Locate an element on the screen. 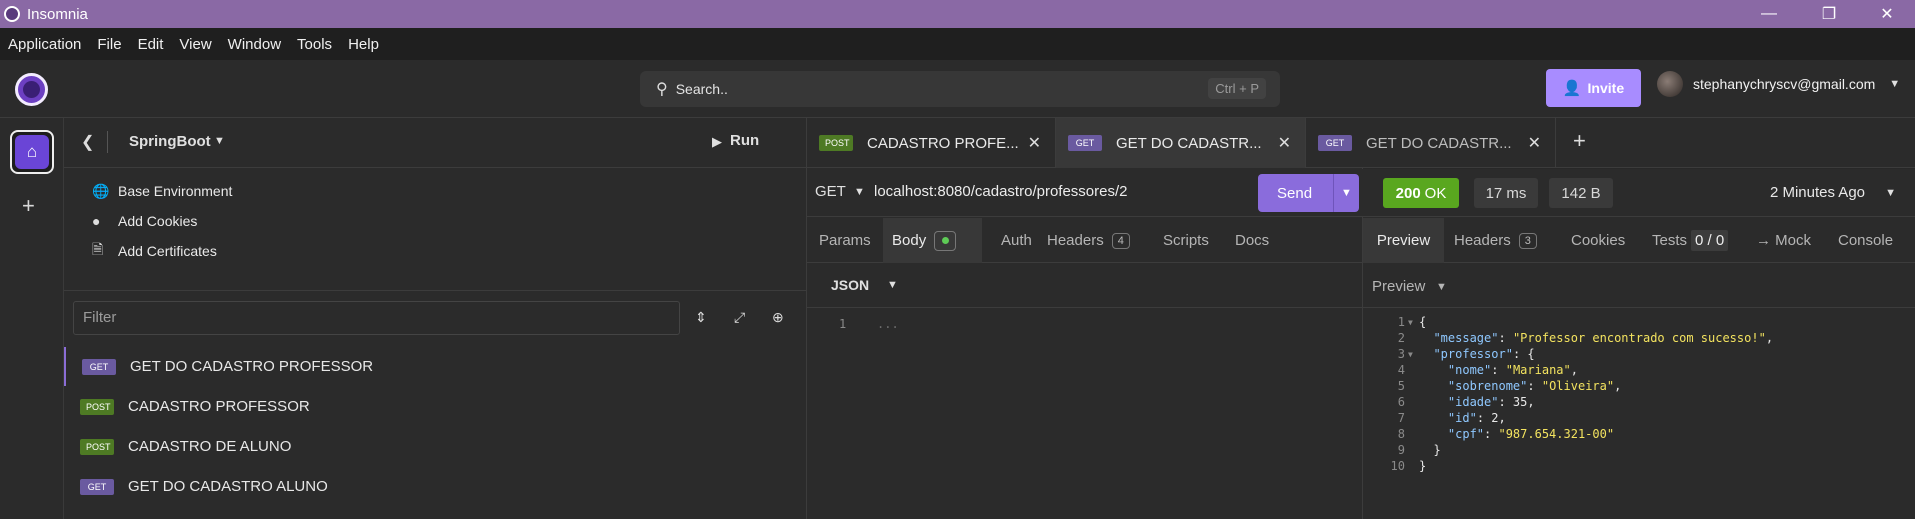 The width and height of the screenshot is (1915, 519). run-button: Run is located at coordinates (744, 140).